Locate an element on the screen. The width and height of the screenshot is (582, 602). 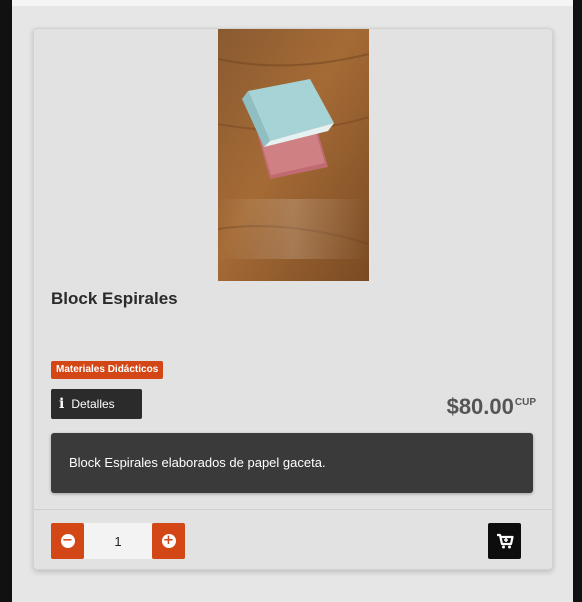
category-badge: Materiales Didácticos is located at coordinates (107, 370).